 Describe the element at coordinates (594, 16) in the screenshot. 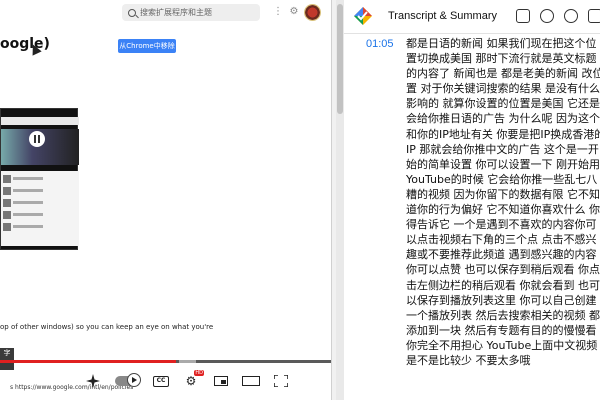

I see `copy-icon` at that location.